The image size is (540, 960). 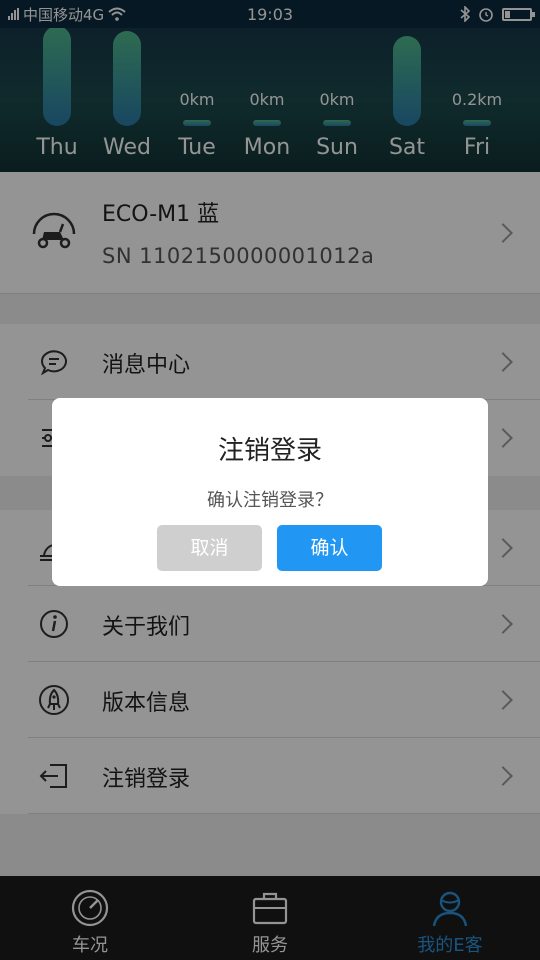 What do you see at coordinates (269, 451) in the screenshot?
I see `dialog-title: 注销登录` at bounding box center [269, 451].